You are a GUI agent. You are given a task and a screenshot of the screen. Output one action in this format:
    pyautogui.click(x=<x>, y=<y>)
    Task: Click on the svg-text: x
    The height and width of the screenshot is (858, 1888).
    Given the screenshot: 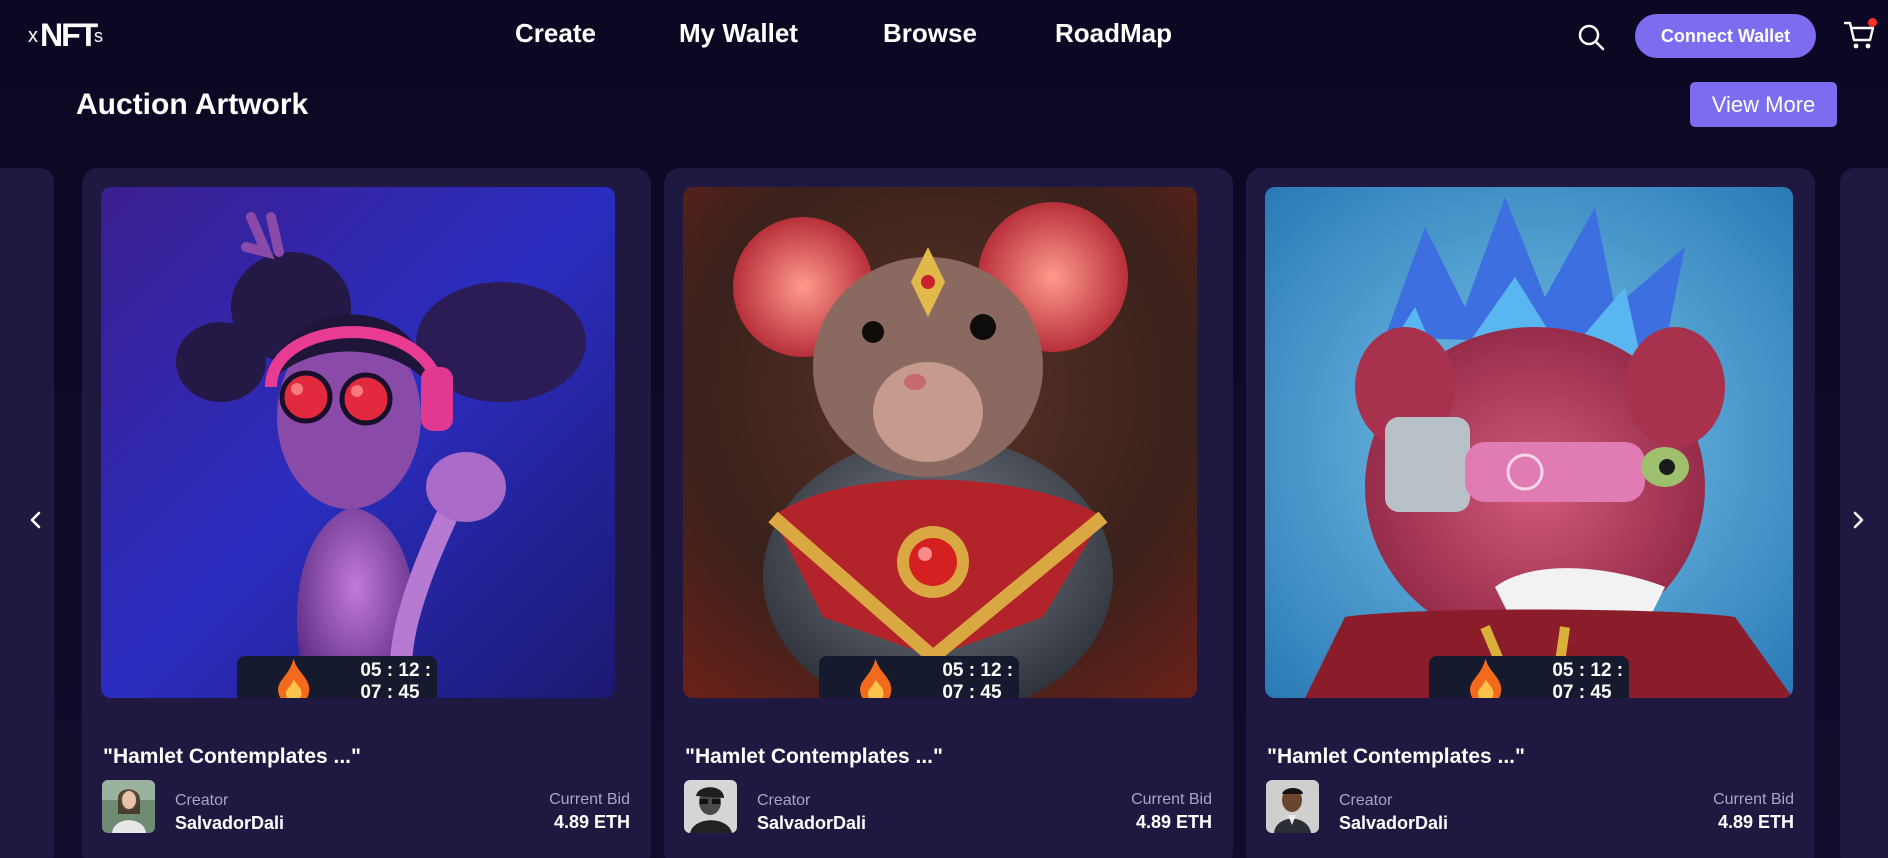 What is the action you would take?
    pyautogui.click(x=33, y=36)
    